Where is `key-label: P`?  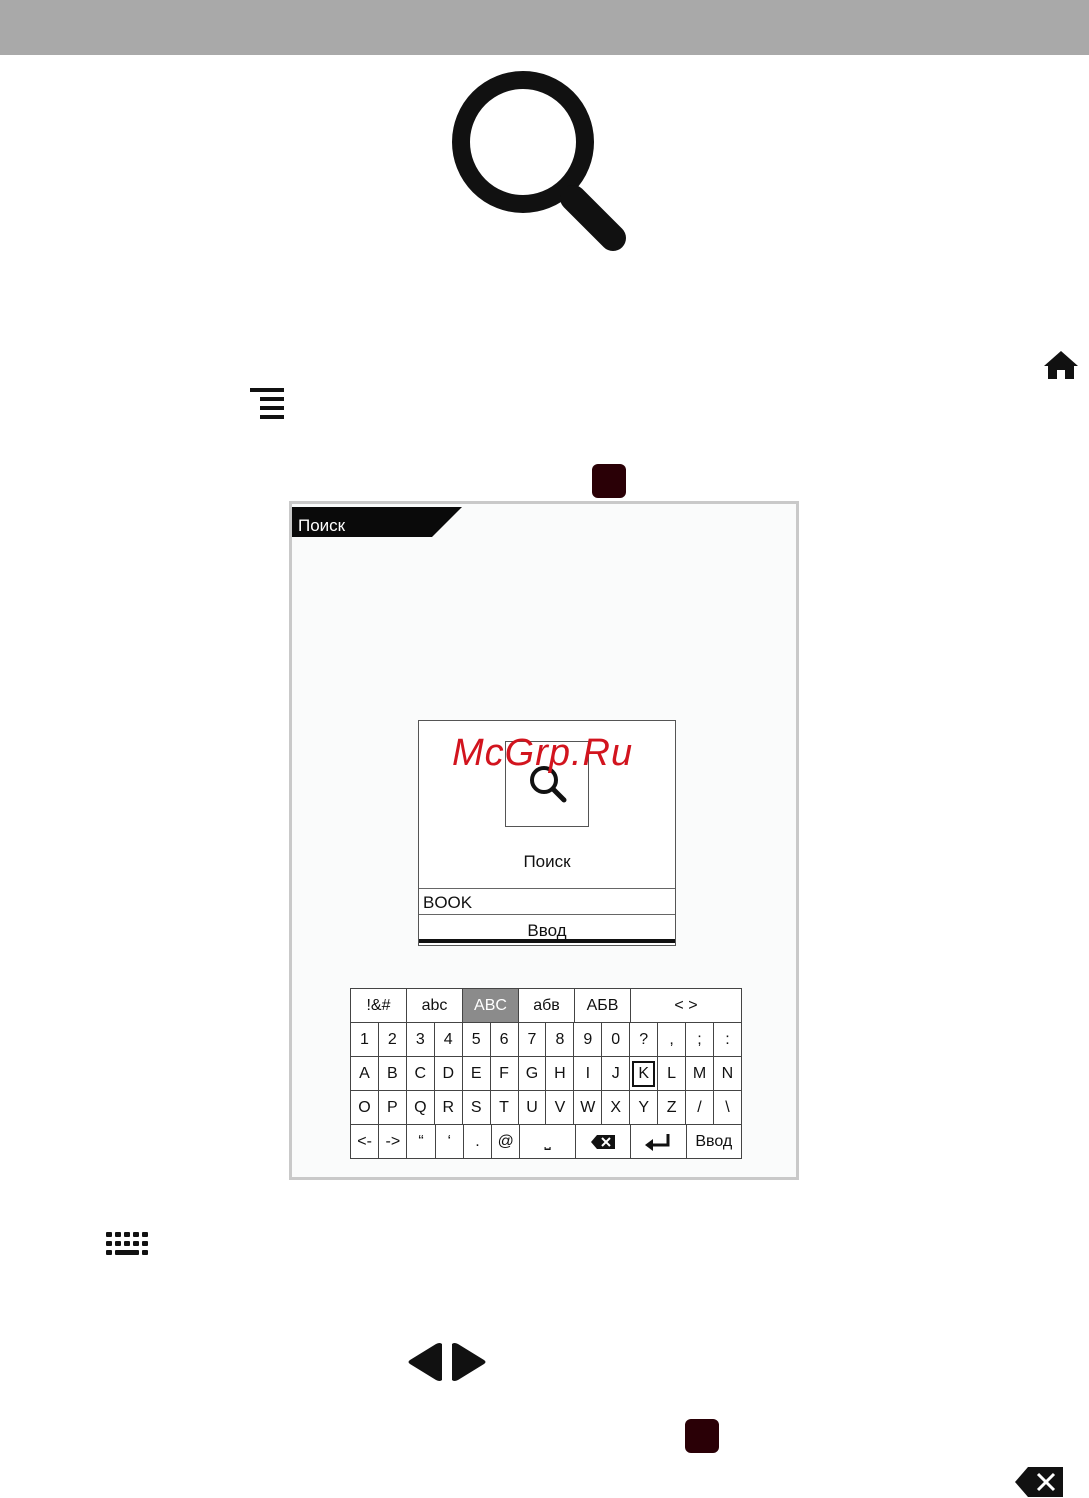 key-label: P is located at coordinates (392, 1107).